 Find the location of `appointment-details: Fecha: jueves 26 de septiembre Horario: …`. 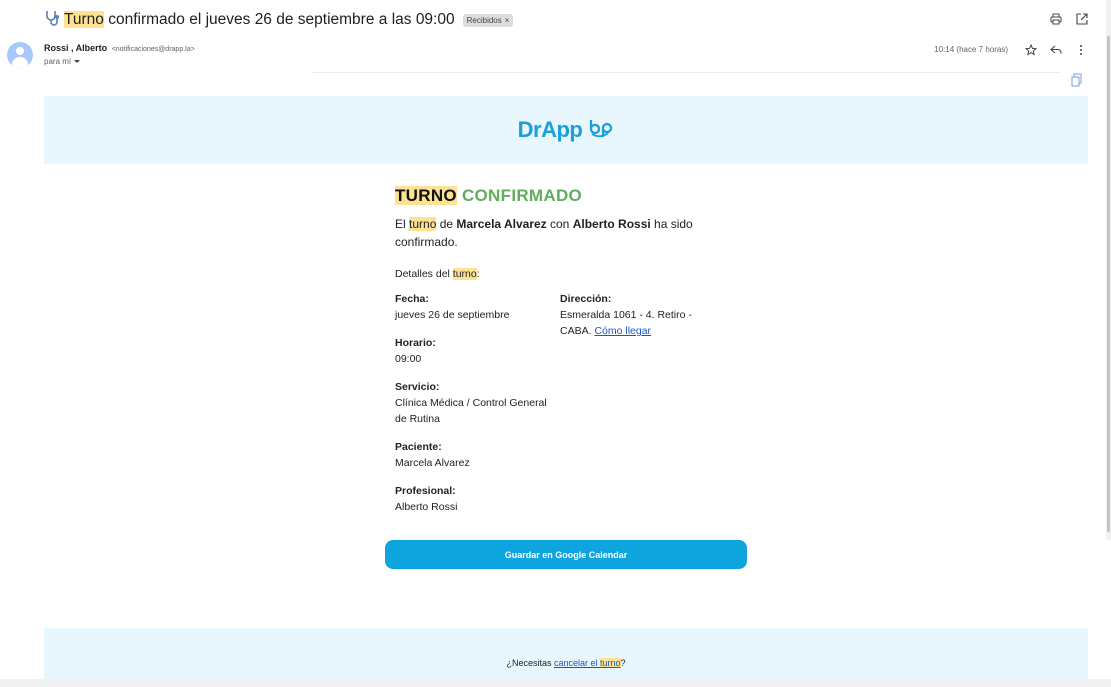

appointment-details: Fecha: jueves 26 de septiembre Horario: … is located at coordinates (560, 409).